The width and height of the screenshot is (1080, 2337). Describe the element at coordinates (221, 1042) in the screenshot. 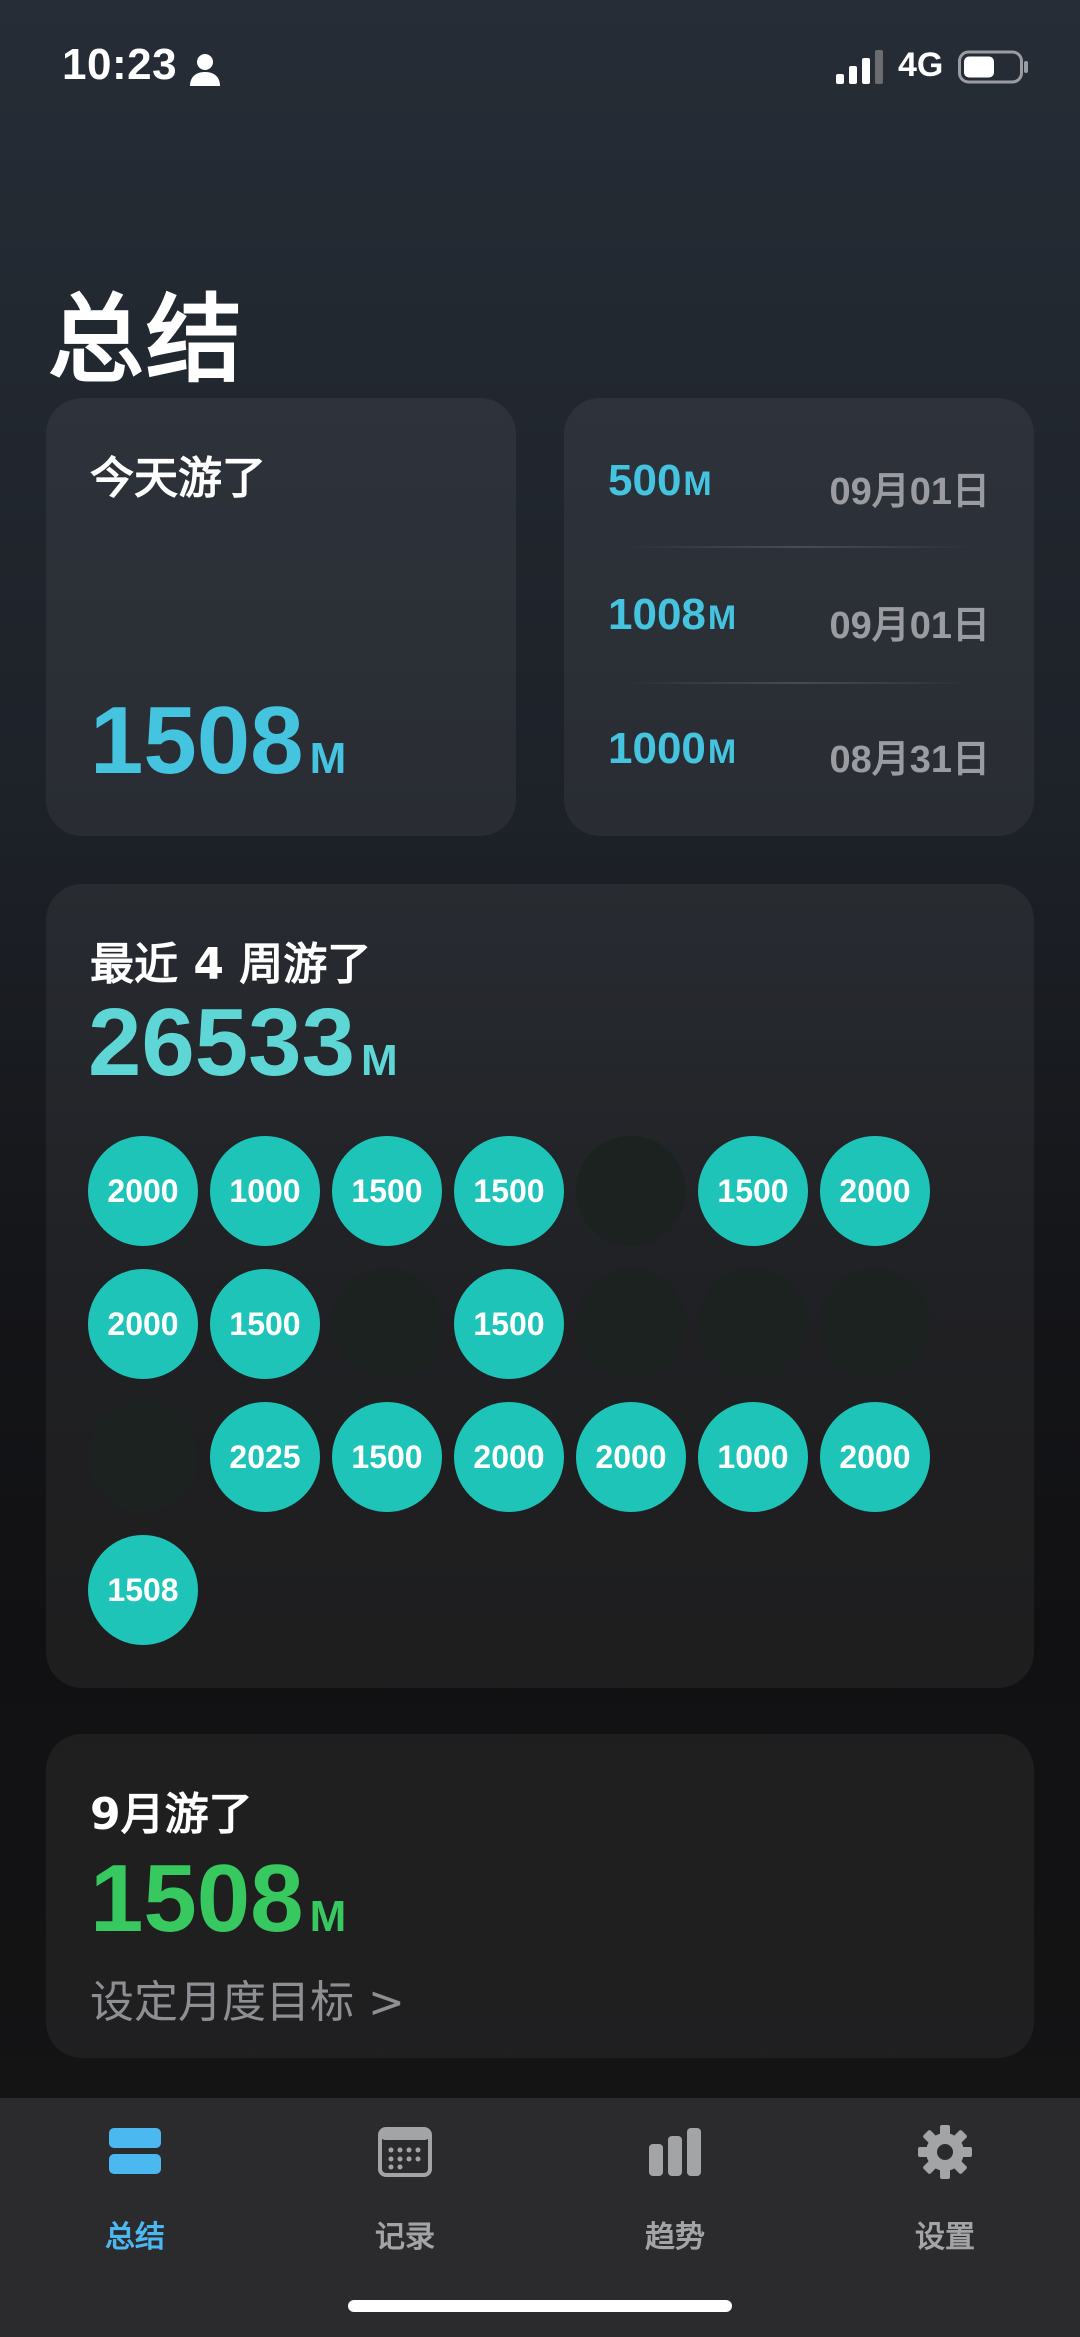

I see `four-weeks-value: 26533` at that location.